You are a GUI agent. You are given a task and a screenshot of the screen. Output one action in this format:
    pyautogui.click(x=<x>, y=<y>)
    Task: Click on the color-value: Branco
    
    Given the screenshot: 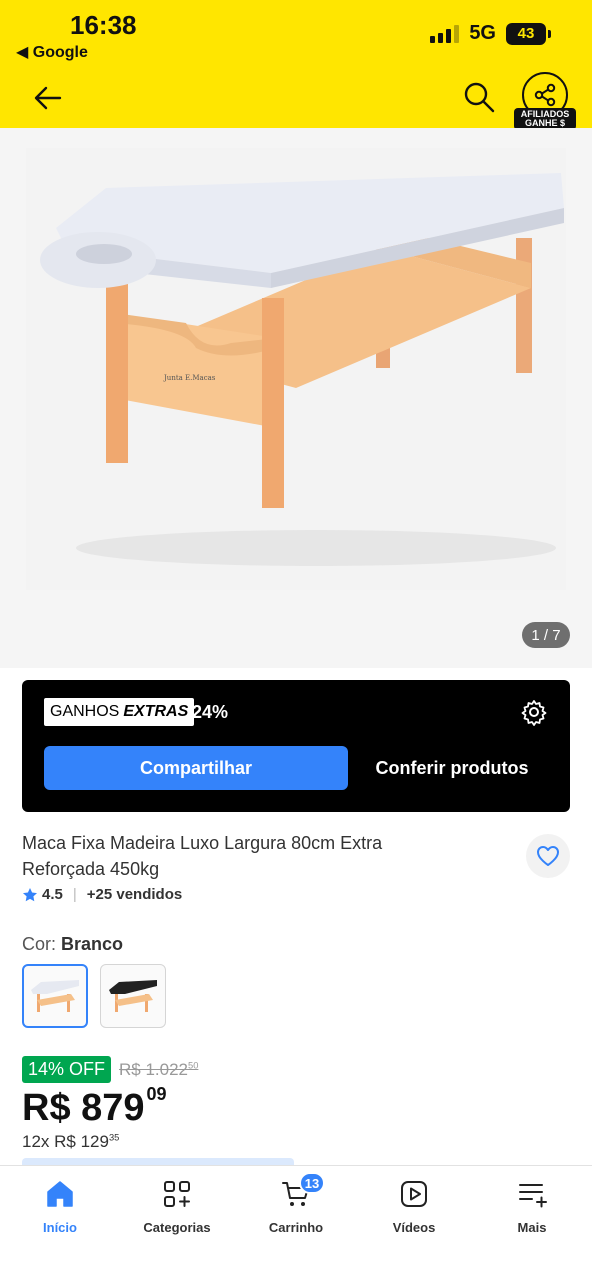 What is the action you would take?
    pyautogui.click(x=92, y=944)
    